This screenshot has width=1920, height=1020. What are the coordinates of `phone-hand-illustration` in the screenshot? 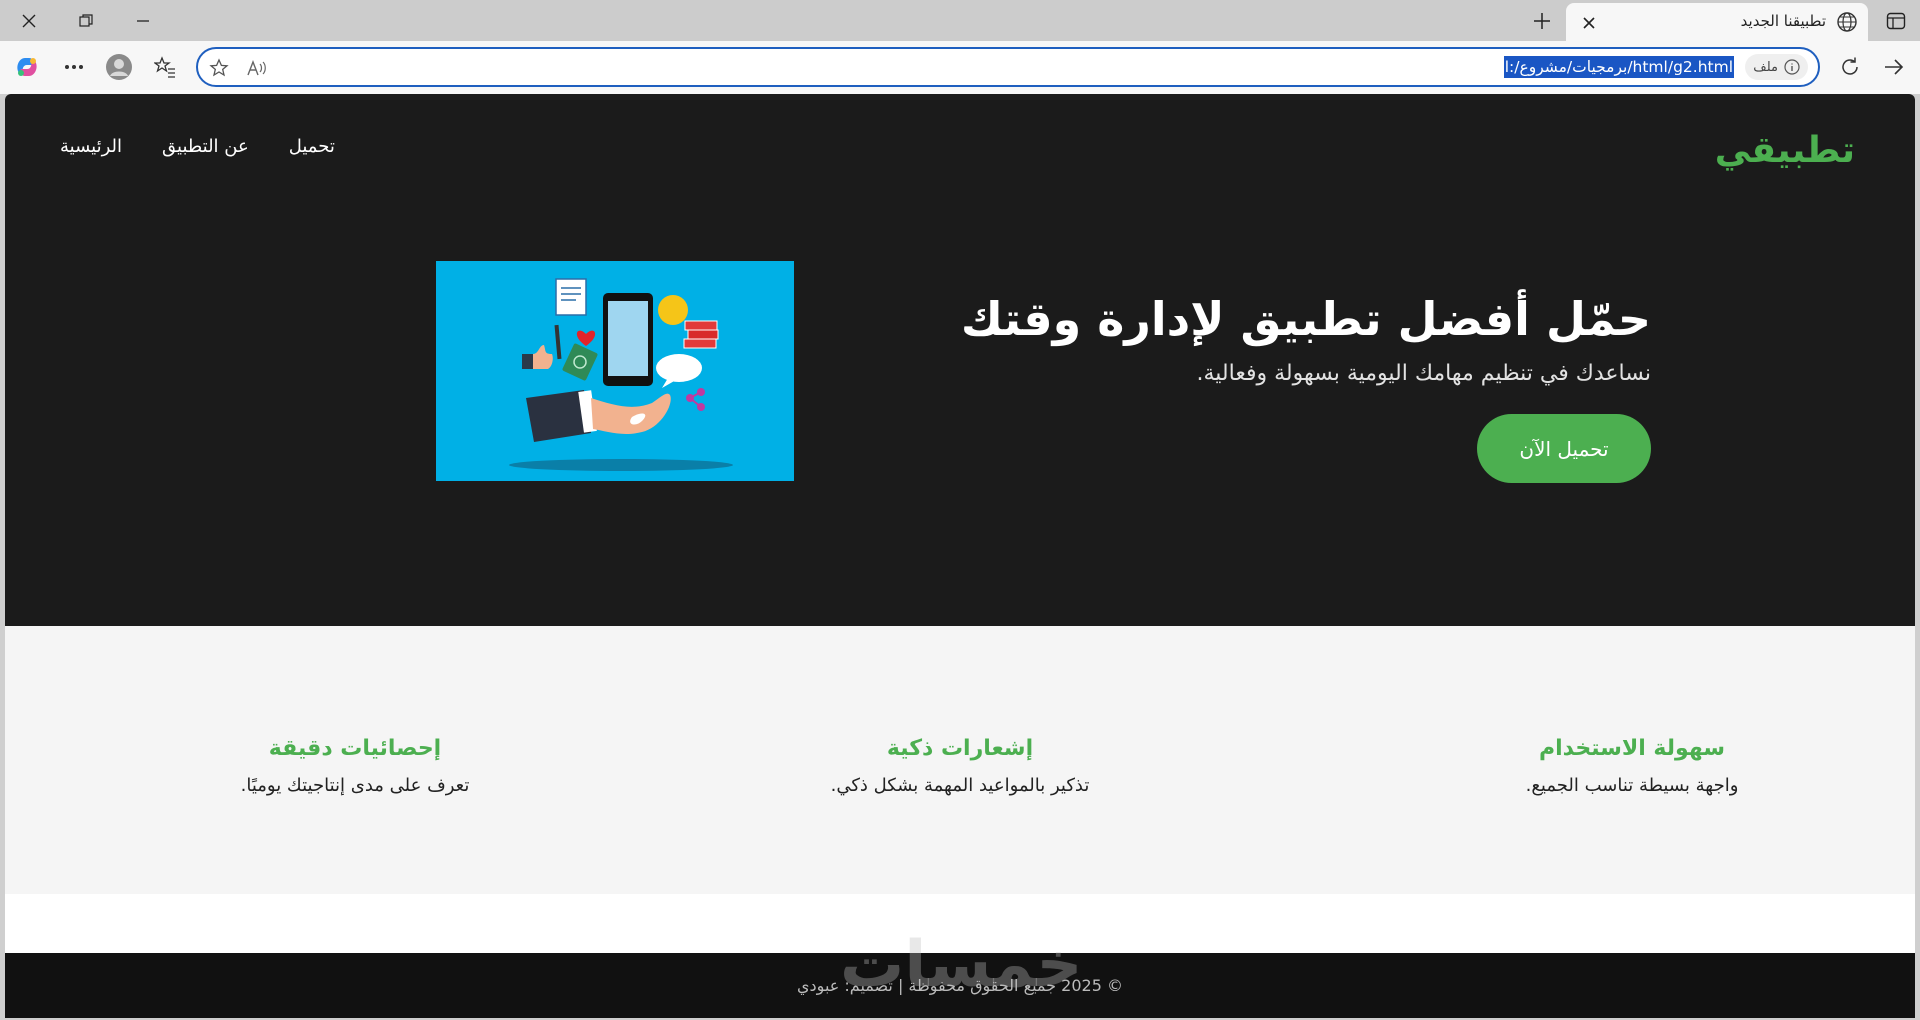 It's located at (621, 374).